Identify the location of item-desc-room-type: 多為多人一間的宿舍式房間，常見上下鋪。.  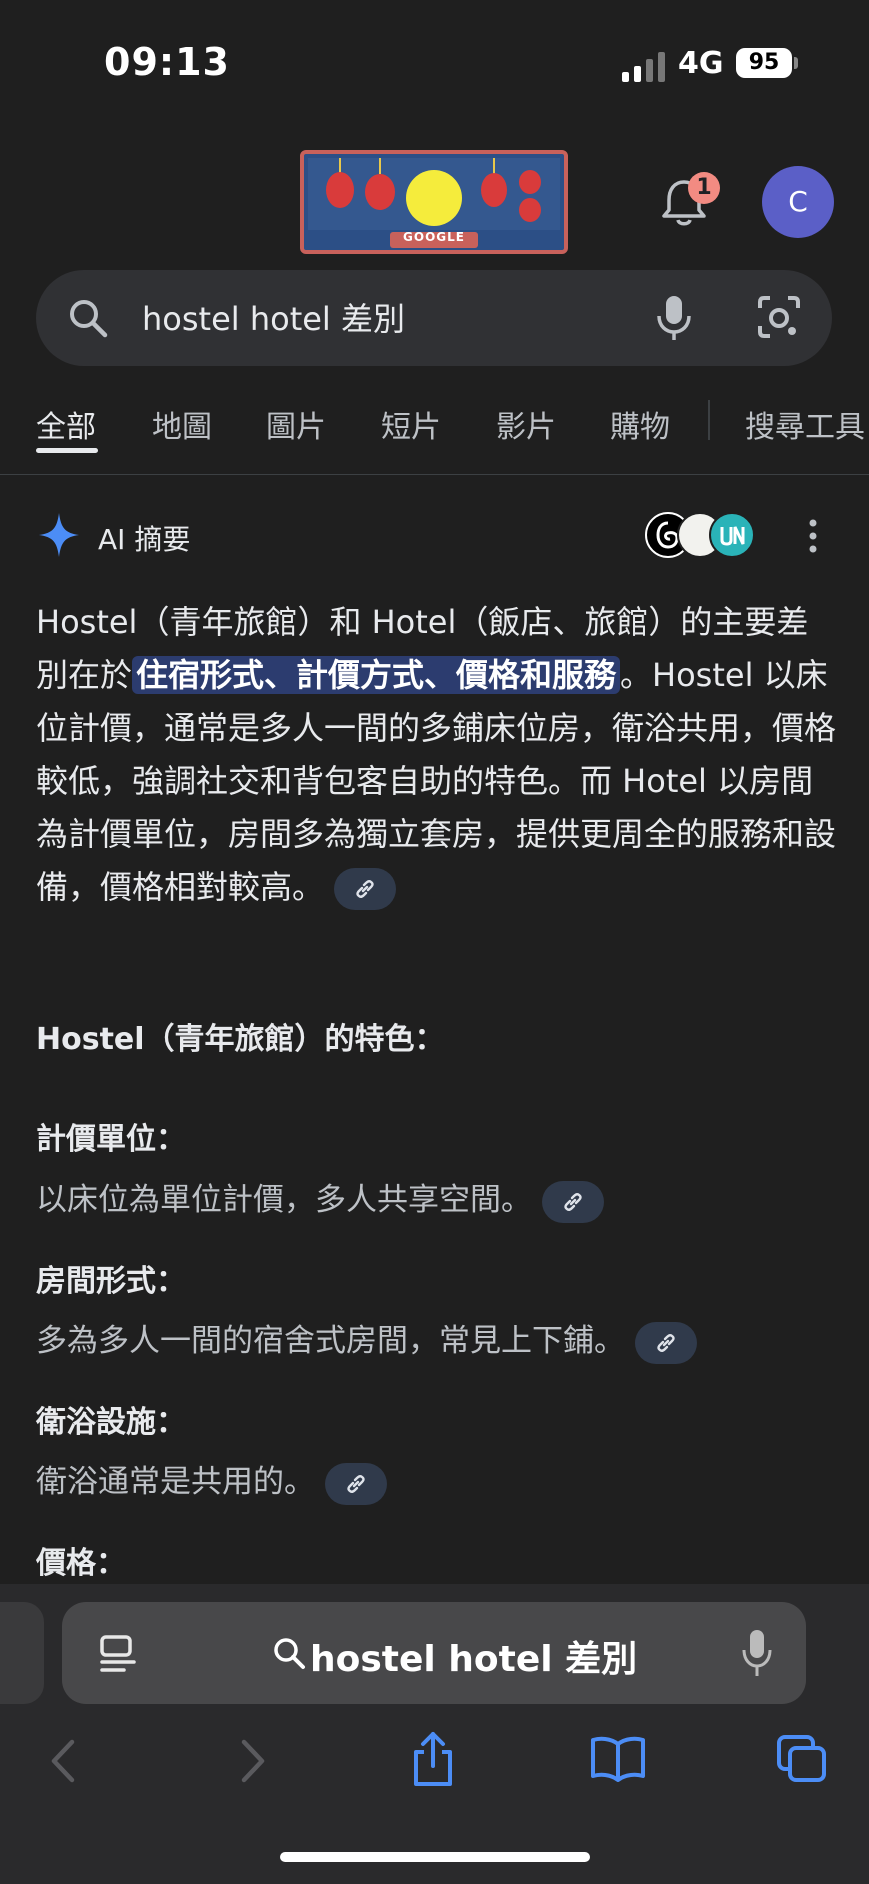
(366, 1339).